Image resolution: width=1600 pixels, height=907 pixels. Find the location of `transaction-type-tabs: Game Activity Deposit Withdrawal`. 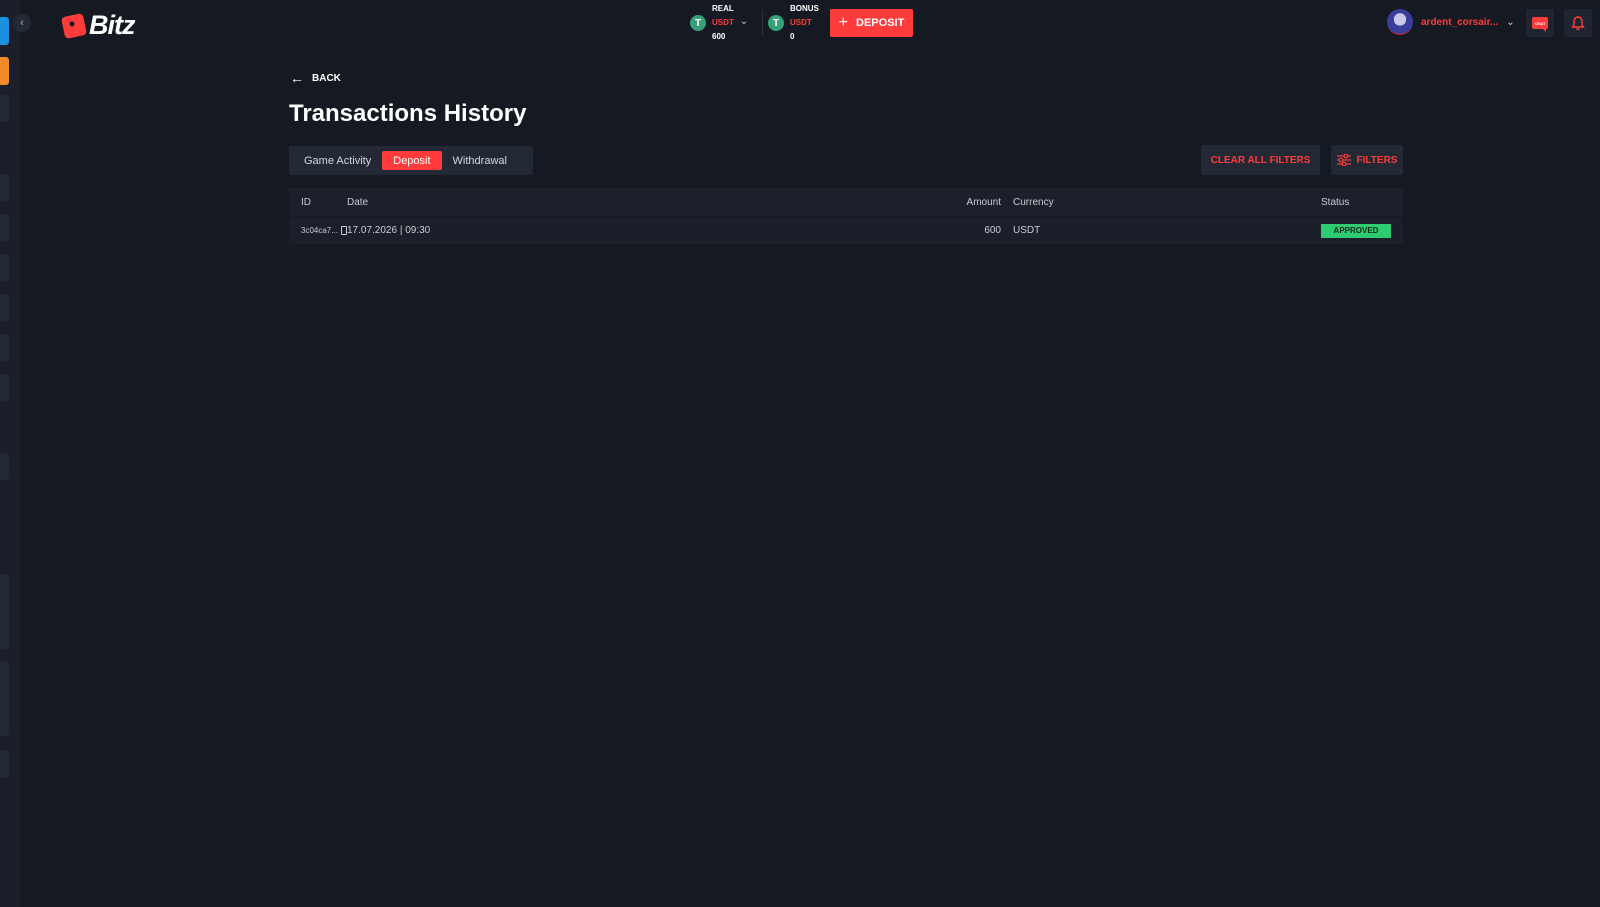

transaction-type-tabs: Game Activity Deposit Withdrawal is located at coordinates (411, 160).